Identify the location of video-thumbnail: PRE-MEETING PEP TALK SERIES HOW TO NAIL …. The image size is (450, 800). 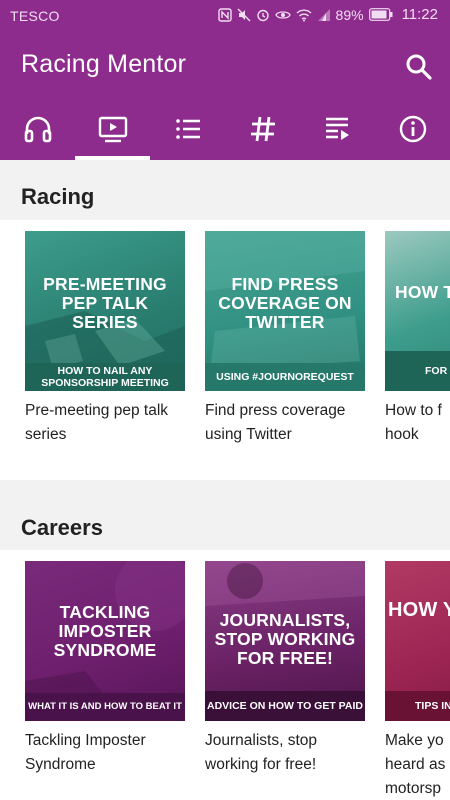
(105, 311).